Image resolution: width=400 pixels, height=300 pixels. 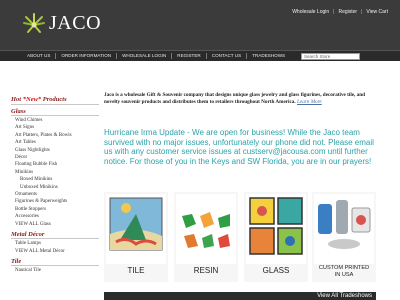 I want to click on learn-more-link: Learn More, so click(x=309, y=102).